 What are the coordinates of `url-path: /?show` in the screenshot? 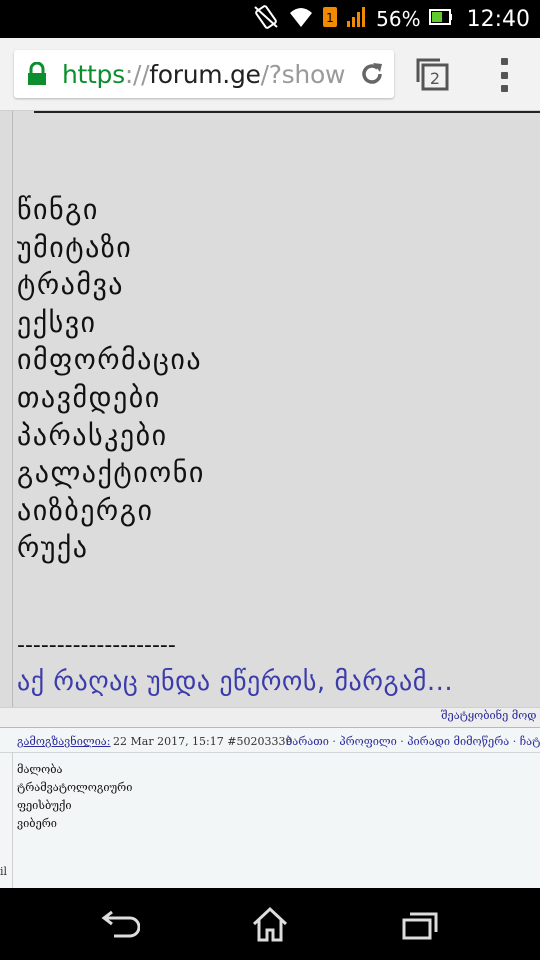 It's located at (303, 74).